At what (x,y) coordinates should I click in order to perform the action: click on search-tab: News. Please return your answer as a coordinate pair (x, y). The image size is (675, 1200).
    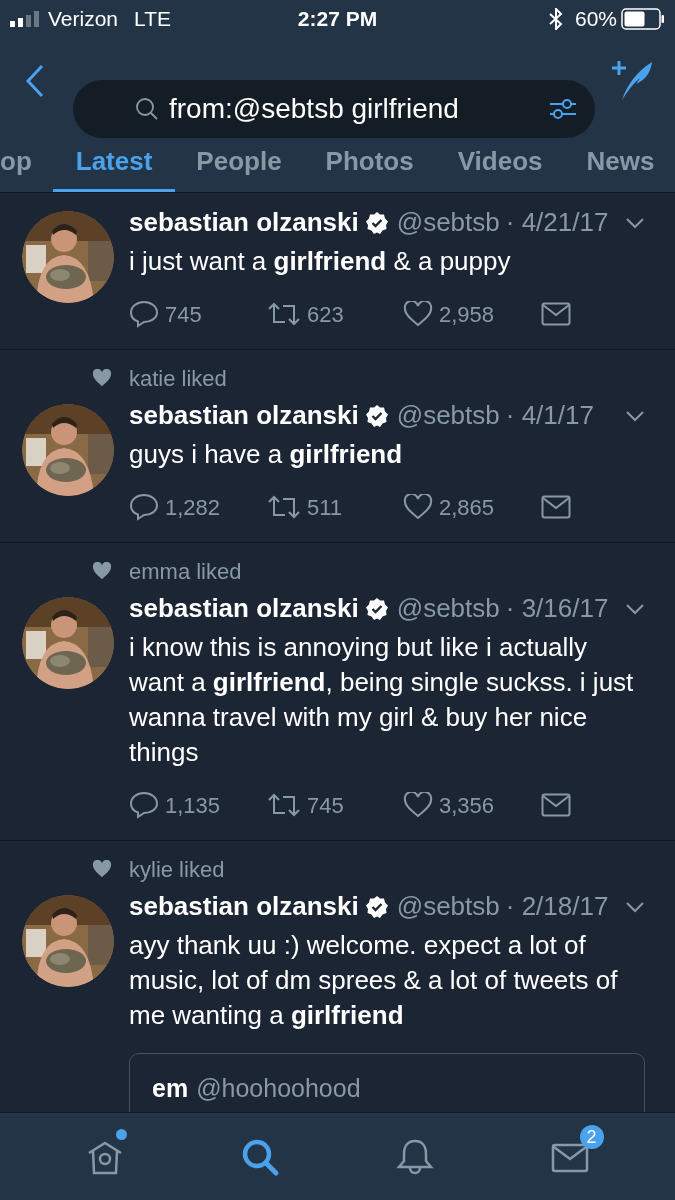
    Looking at the image, I should click on (620, 167).